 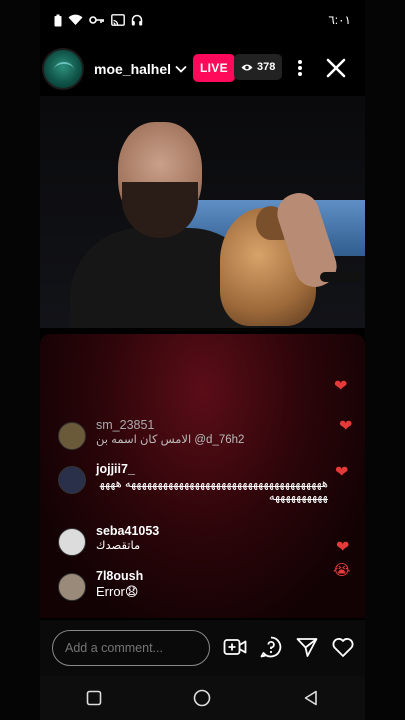 I want to click on status-icons, so click(x=98, y=20).